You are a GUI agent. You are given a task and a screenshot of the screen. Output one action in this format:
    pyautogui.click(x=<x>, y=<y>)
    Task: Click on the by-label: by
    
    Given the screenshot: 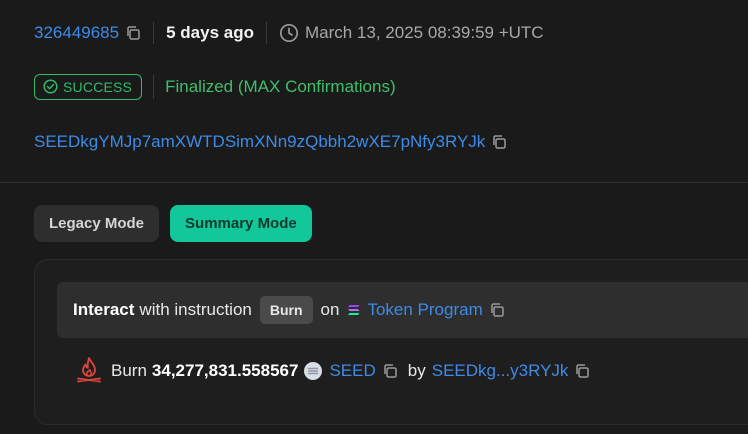 What is the action you would take?
    pyautogui.click(x=416, y=370)
    